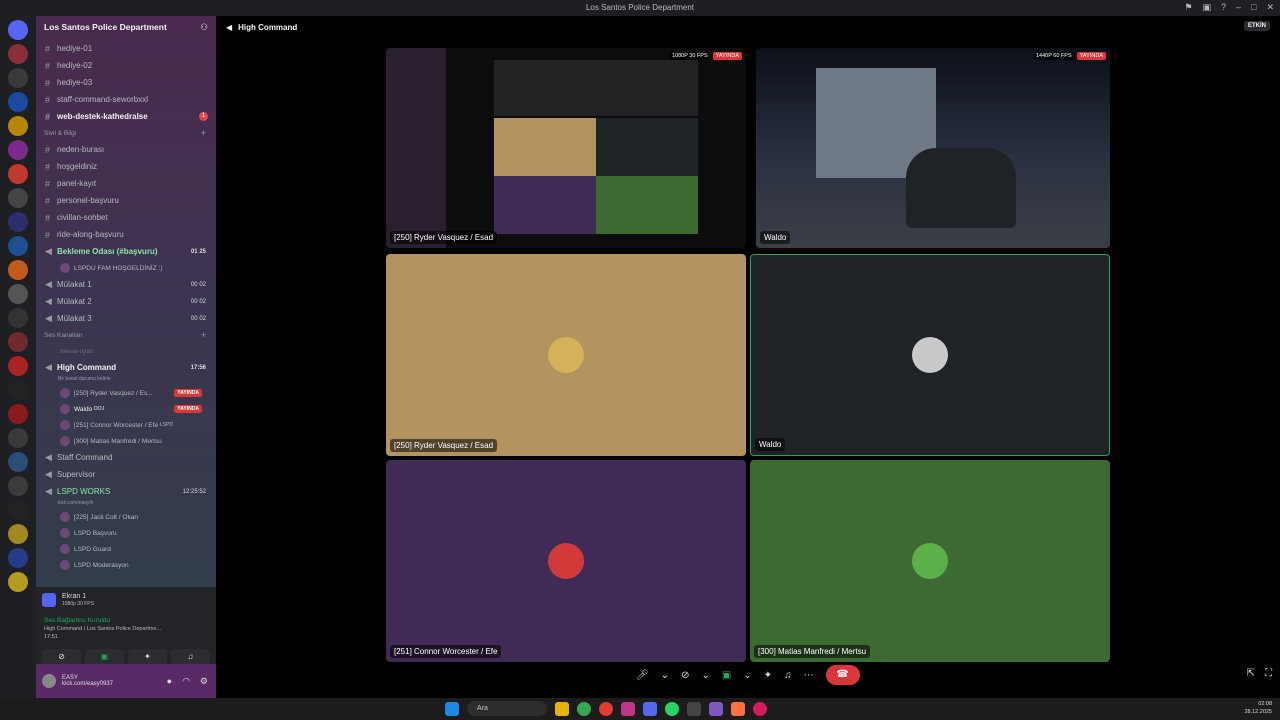 The image size is (1280, 720). Describe the element at coordinates (1188, 7) in the screenshot. I see `pin-icon: ⚑` at that location.